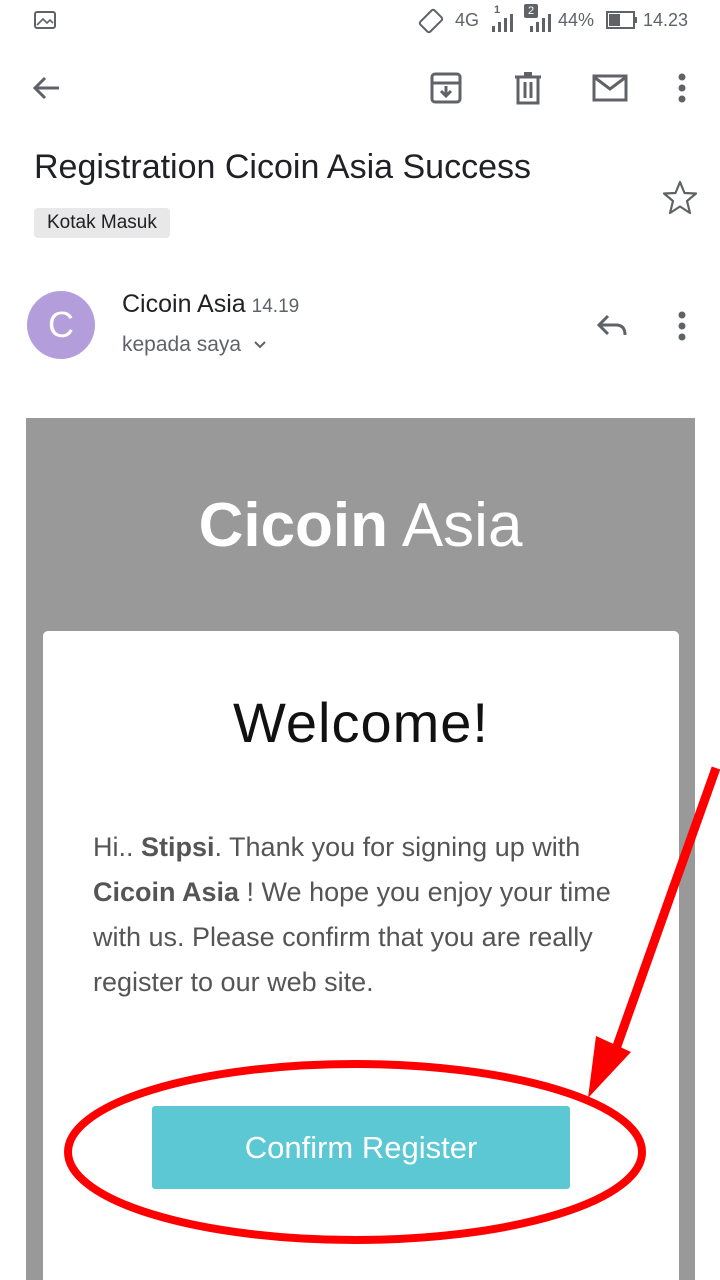  Describe the element at coordinates (117, 847) in the screenshot. I see `text-greeting: Hi..` at that location.